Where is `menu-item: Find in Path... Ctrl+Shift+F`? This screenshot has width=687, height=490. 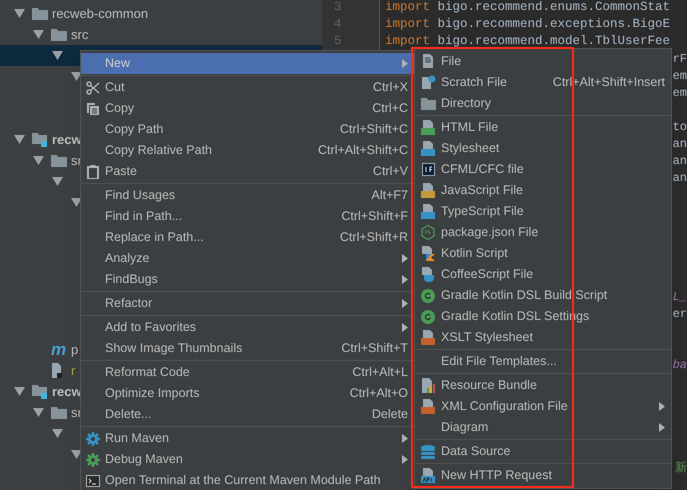 menu-item: Find in Path... Ctrl+Shift+F is located at coordinates (247, 216).